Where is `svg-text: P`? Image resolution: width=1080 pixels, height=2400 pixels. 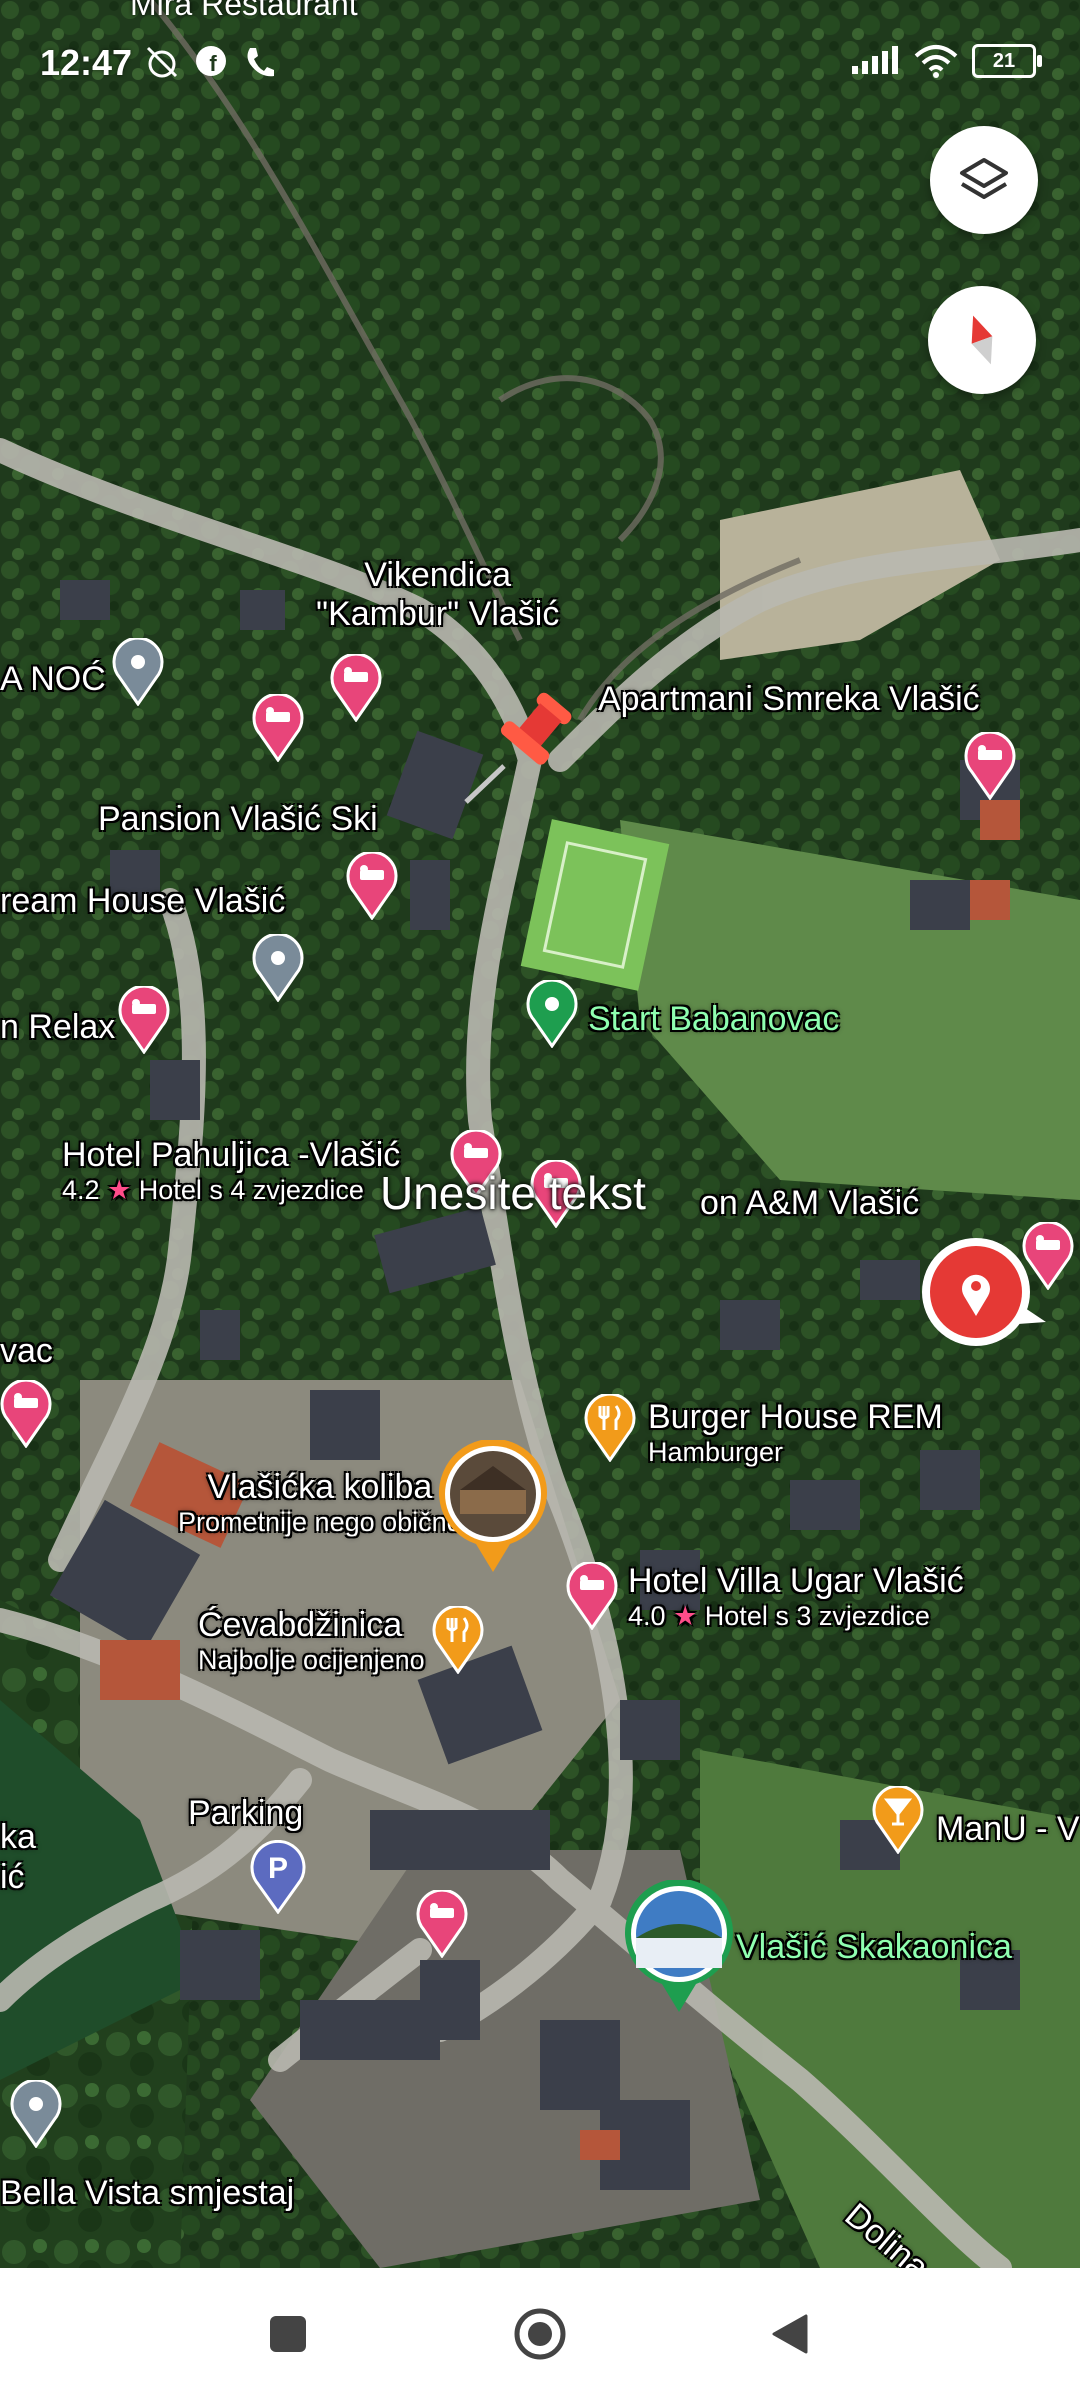 svg-text: P is located at coordinates (278, 1868).